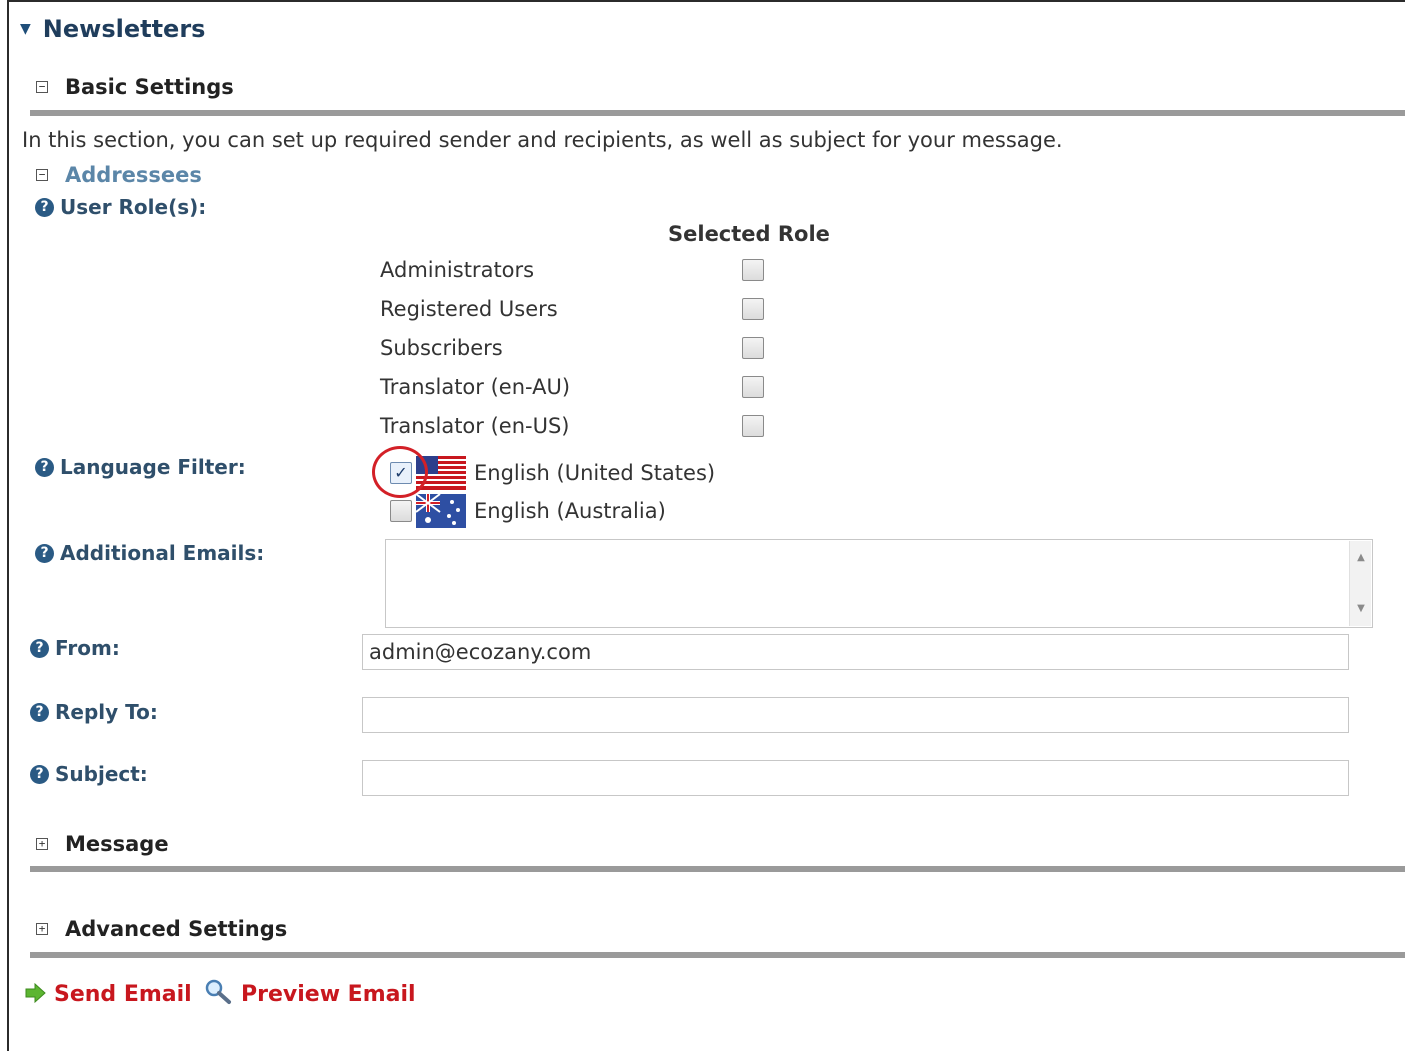  I want to click on additional-emails-label-row: ? Additional Emails:, so click(149, 553).